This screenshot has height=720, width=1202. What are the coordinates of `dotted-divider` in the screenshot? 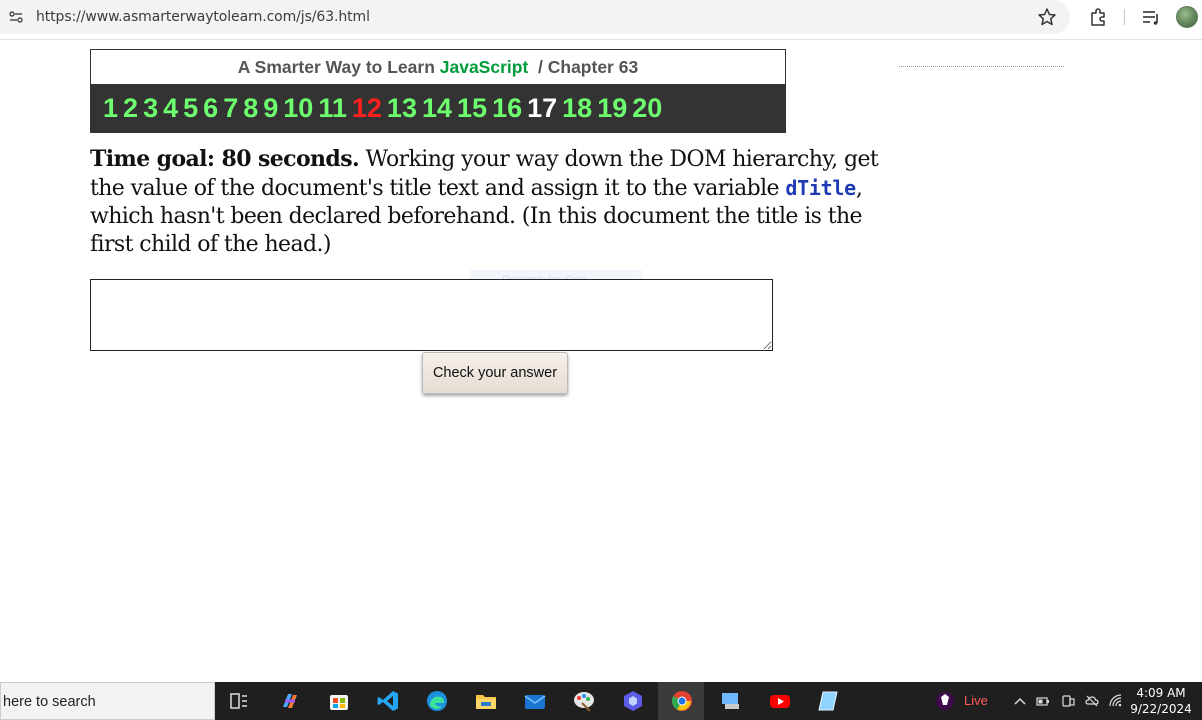 It's located at (981, 66).